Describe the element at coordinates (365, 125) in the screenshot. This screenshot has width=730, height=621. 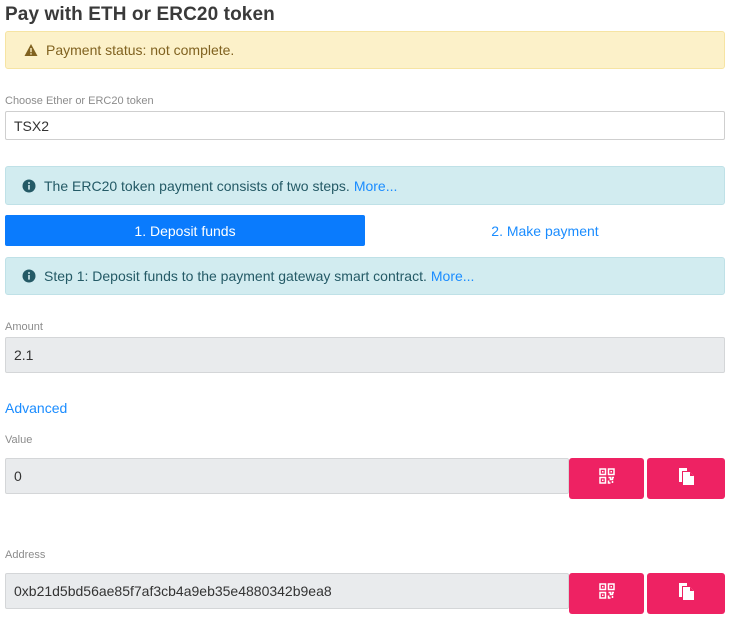
I see `token-select: TSX2` at that location.